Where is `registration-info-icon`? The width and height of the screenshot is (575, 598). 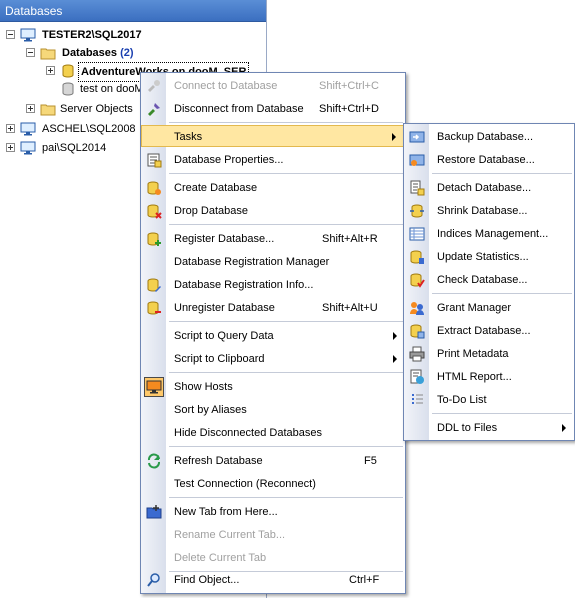
registration-info-icon is located at coordinates (154, 285).